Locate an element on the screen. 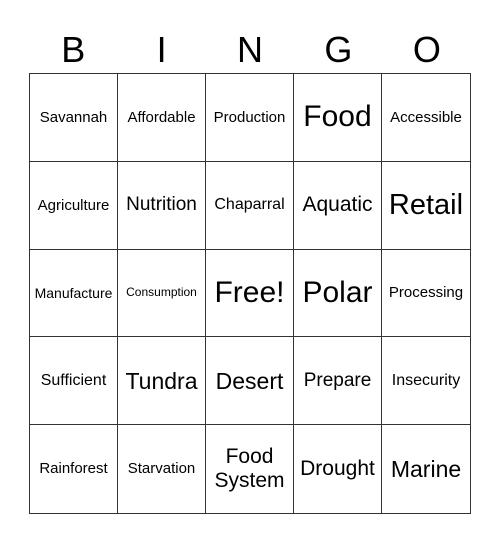 This screenshot has width=500, height=544. bingo-cell: Consumption is located at coordinates (162, 293).